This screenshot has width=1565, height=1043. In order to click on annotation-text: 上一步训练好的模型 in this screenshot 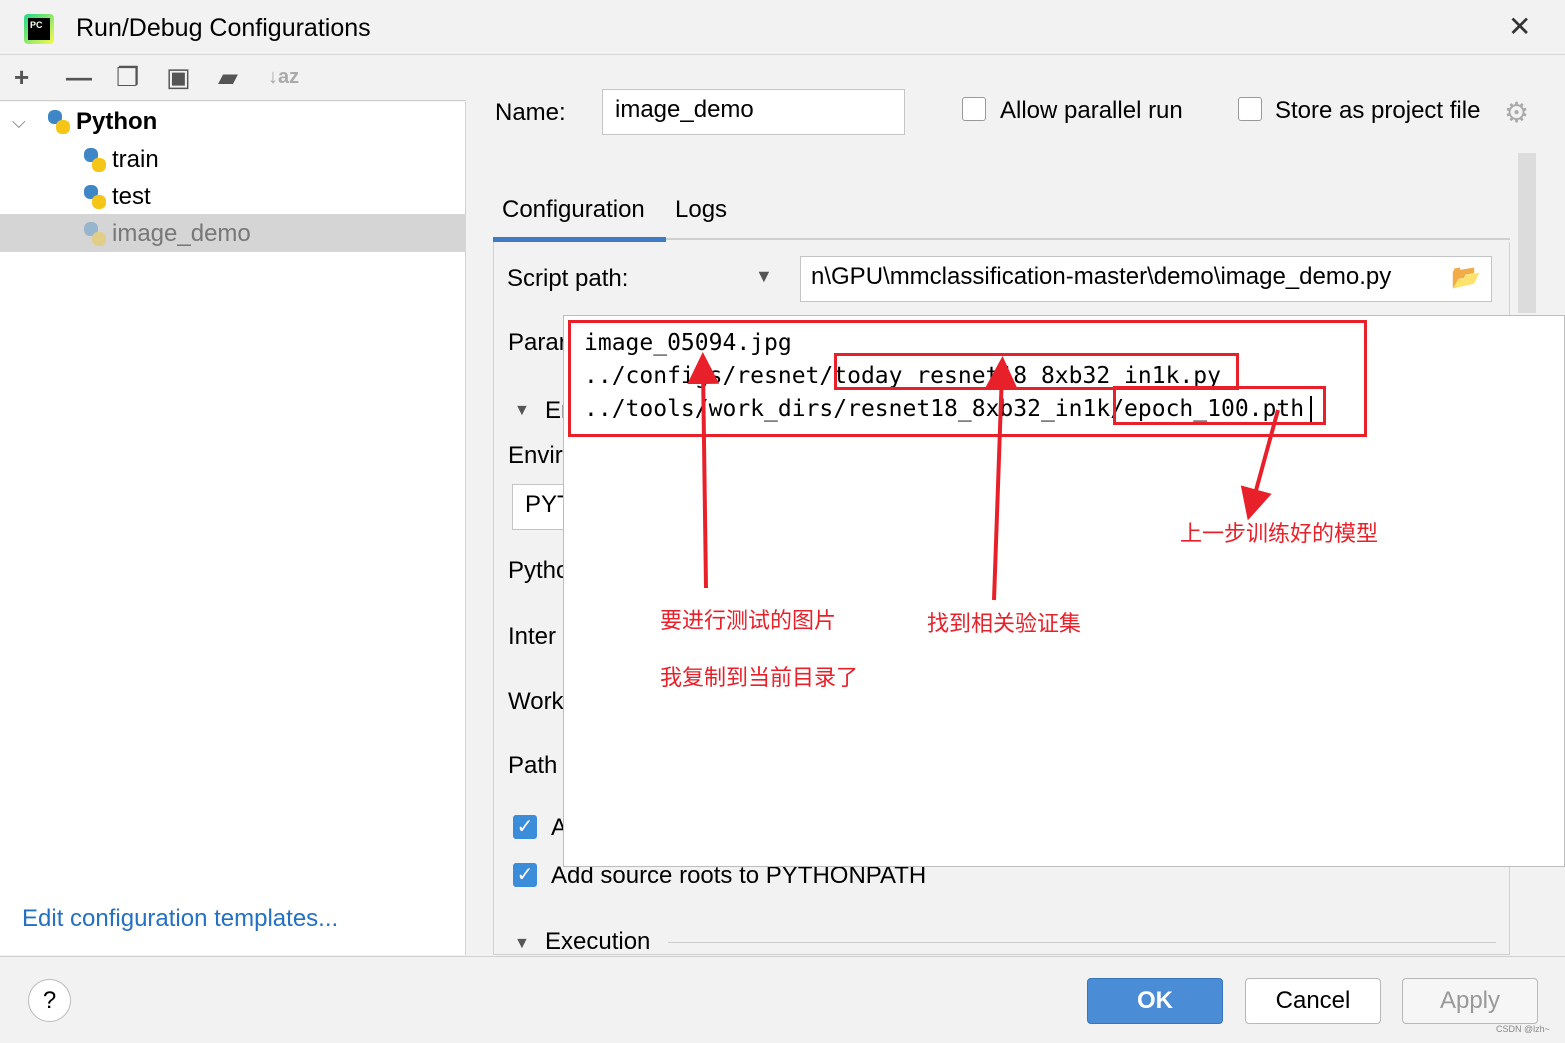, I will do `click(1279, 533)`.